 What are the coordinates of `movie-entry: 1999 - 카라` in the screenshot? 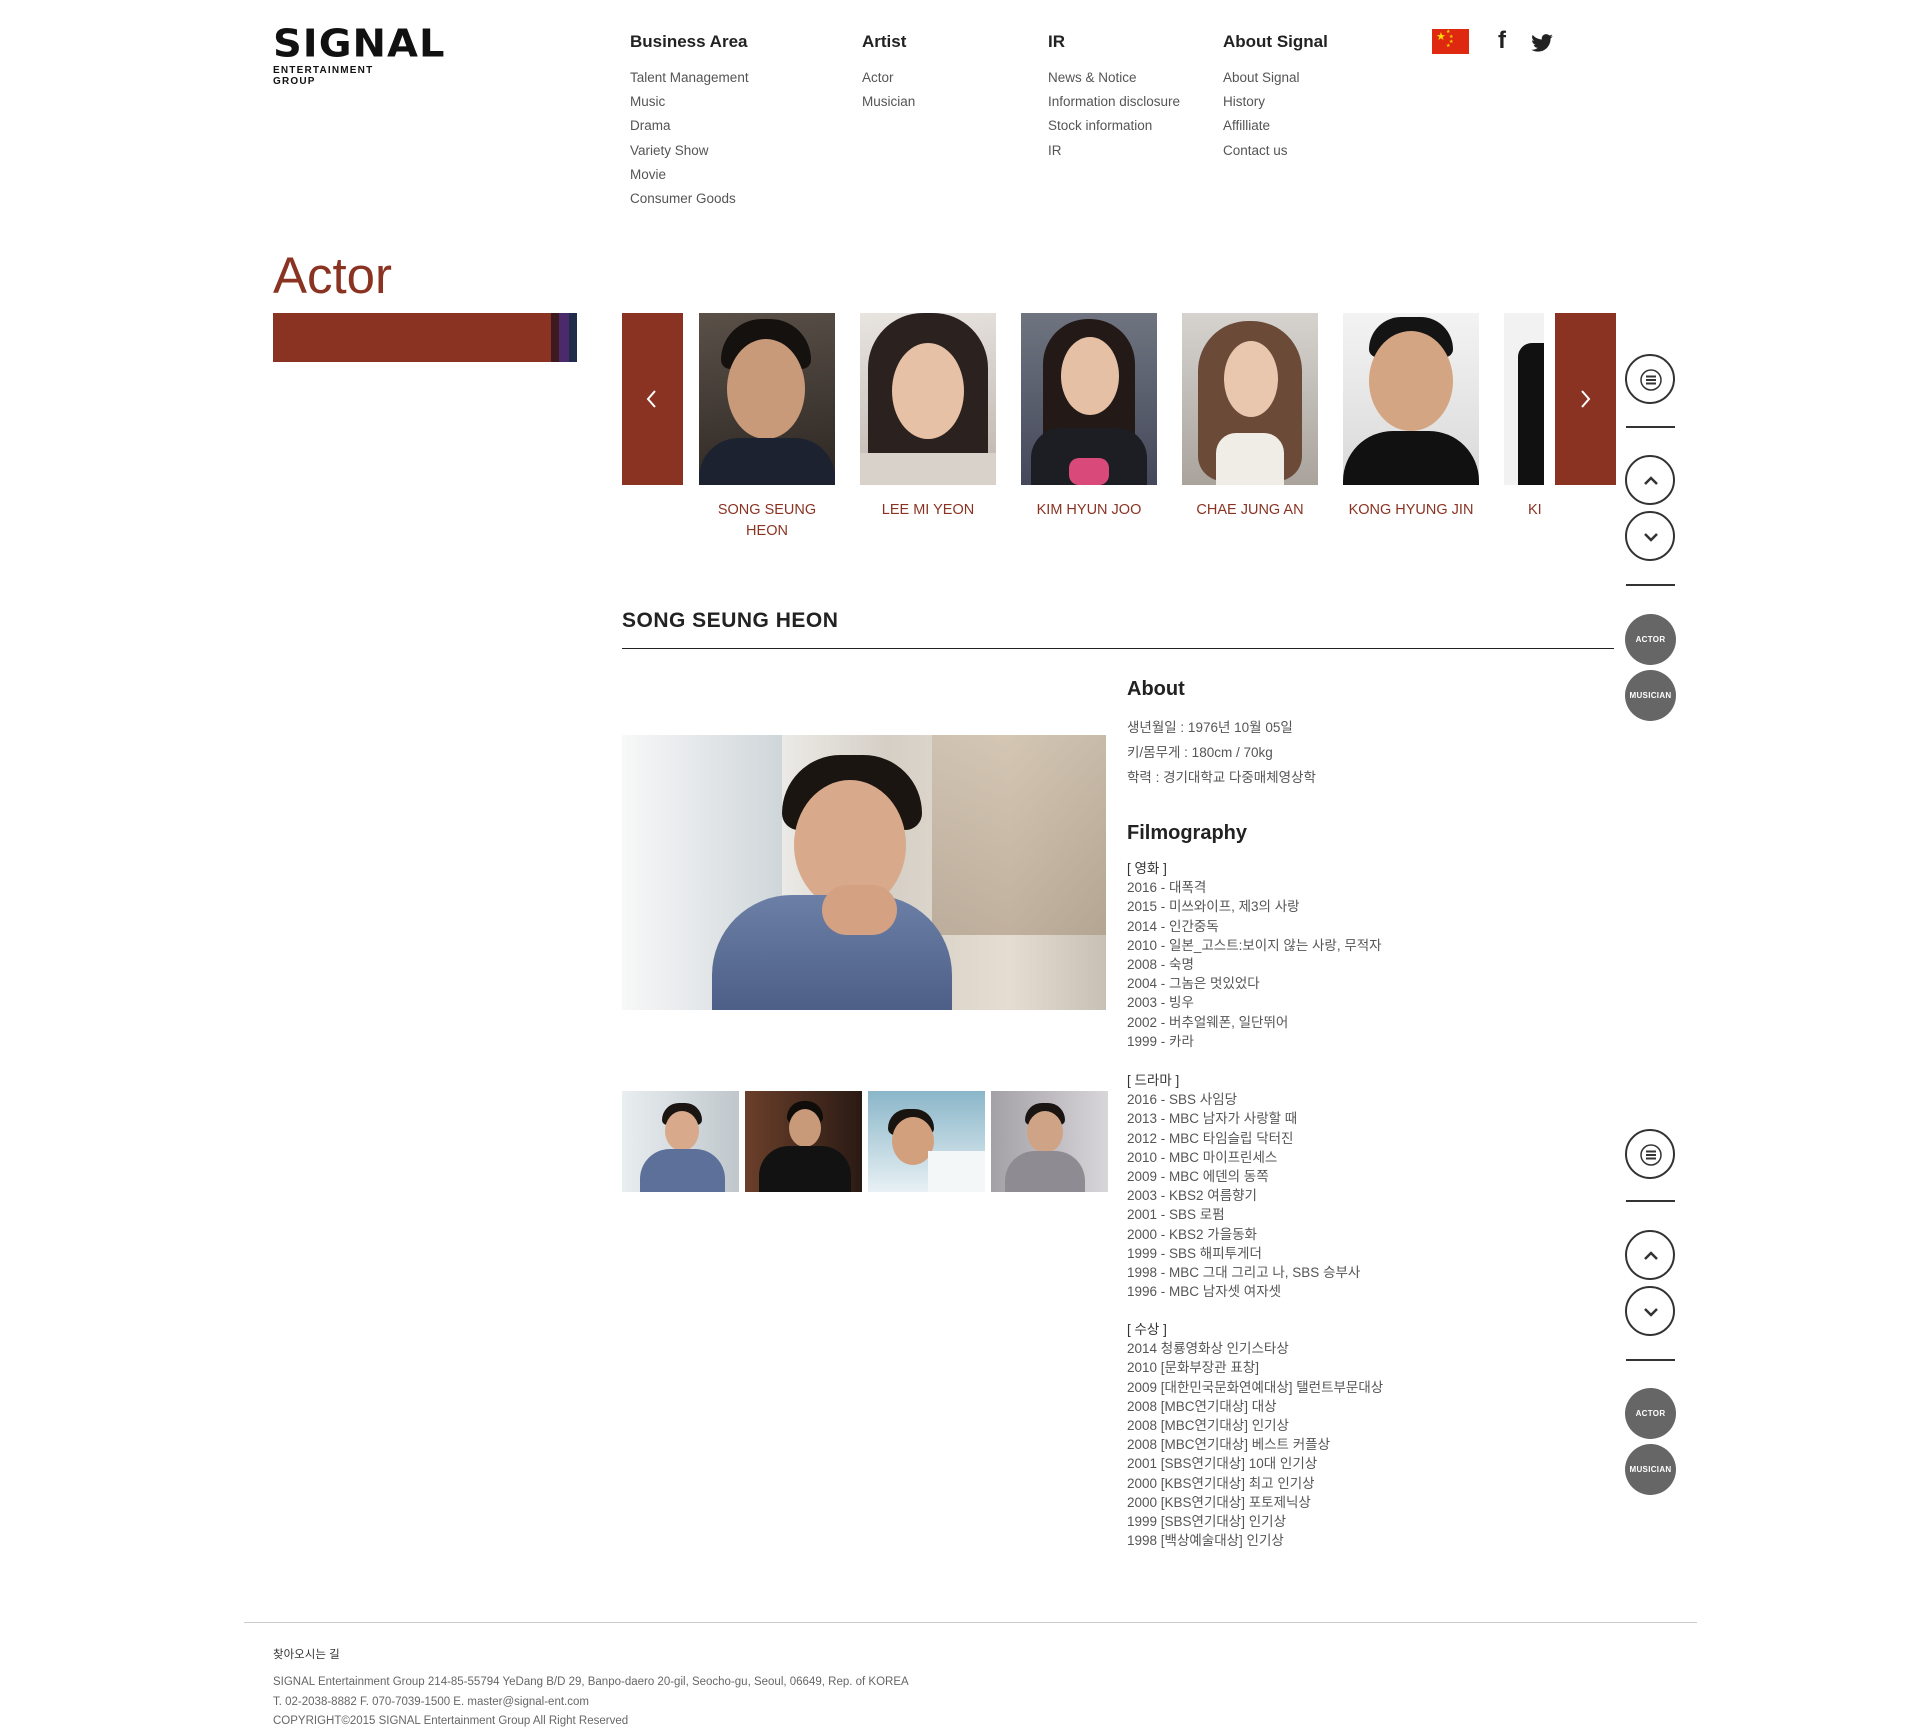 It's located at (1160, 1041).